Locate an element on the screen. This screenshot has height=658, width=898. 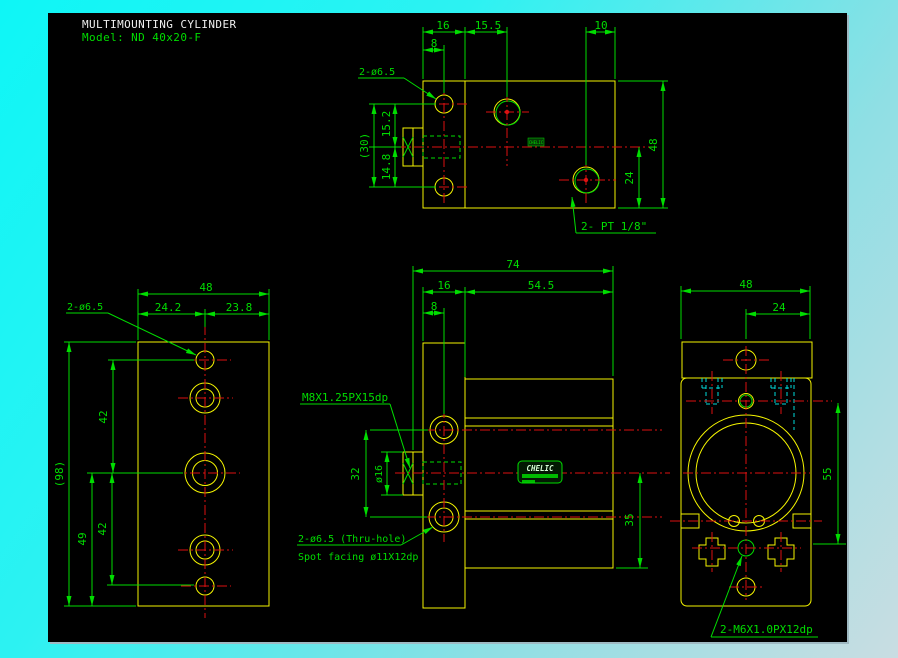
port-callout: 2- PT 1/8" is located at coordinates (614, 226).